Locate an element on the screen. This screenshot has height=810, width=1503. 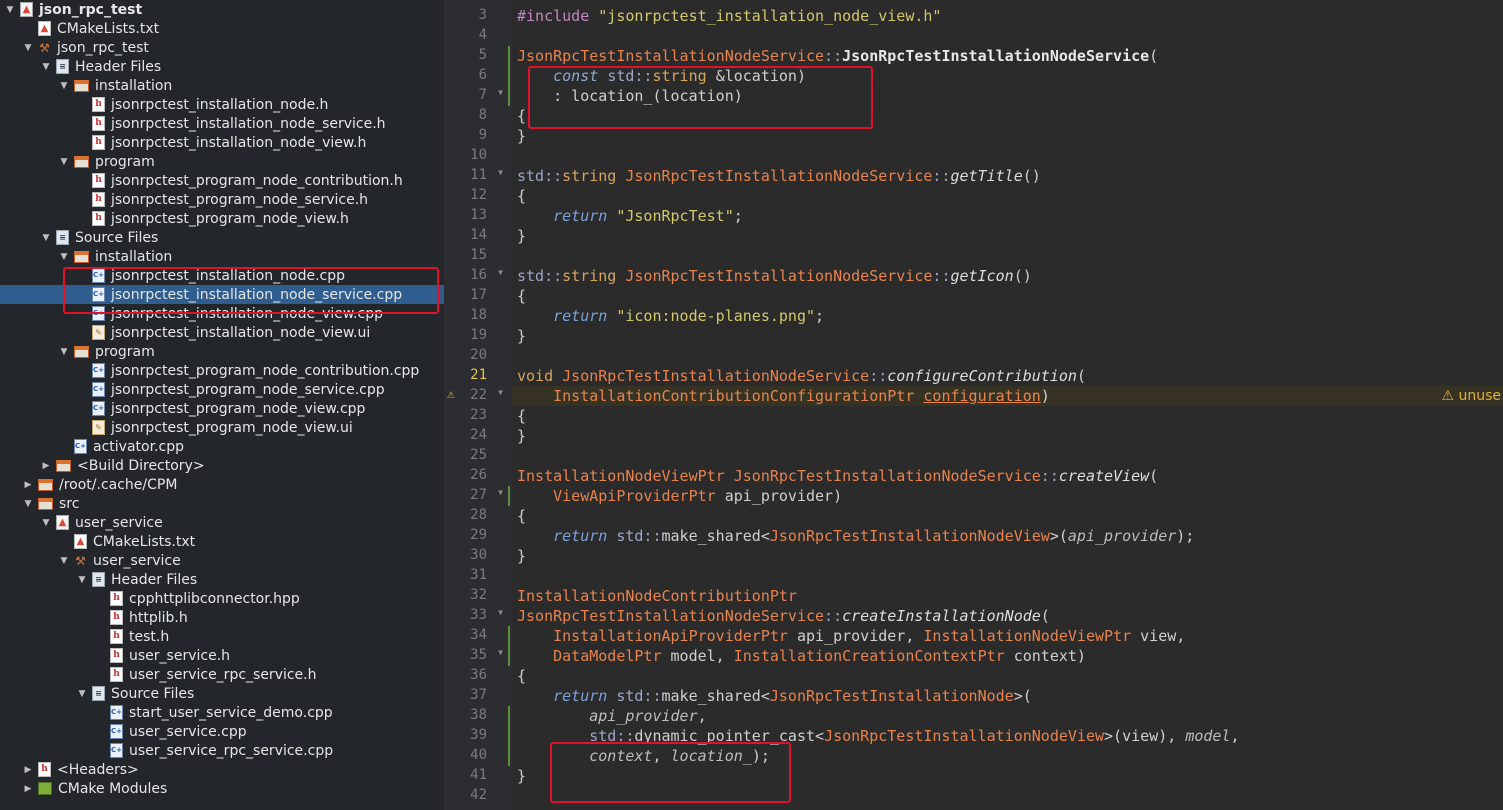
code-line: ViewApiProviderPtr api_provider) is located at coordinates (679, 496).